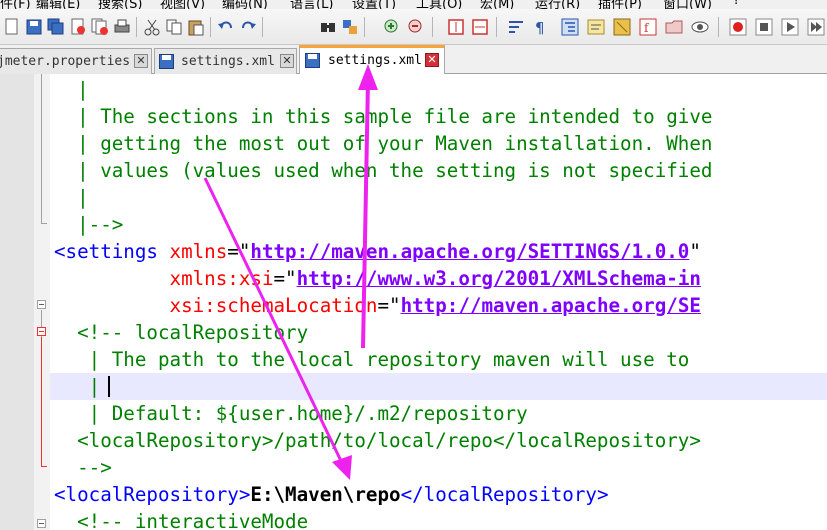 The width and height of the screenshot is (827, 530). I want to click on tab-label: settings.xml, so click(228, 61).